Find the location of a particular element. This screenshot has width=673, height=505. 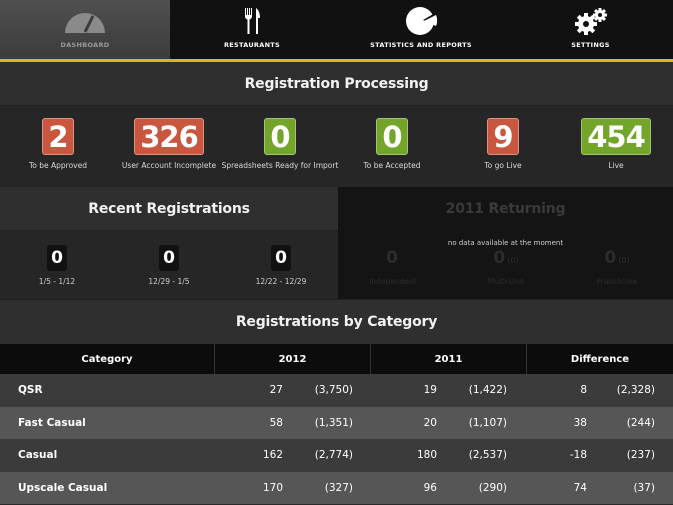

stat-value: 9 is located at coordinates (503, 136).